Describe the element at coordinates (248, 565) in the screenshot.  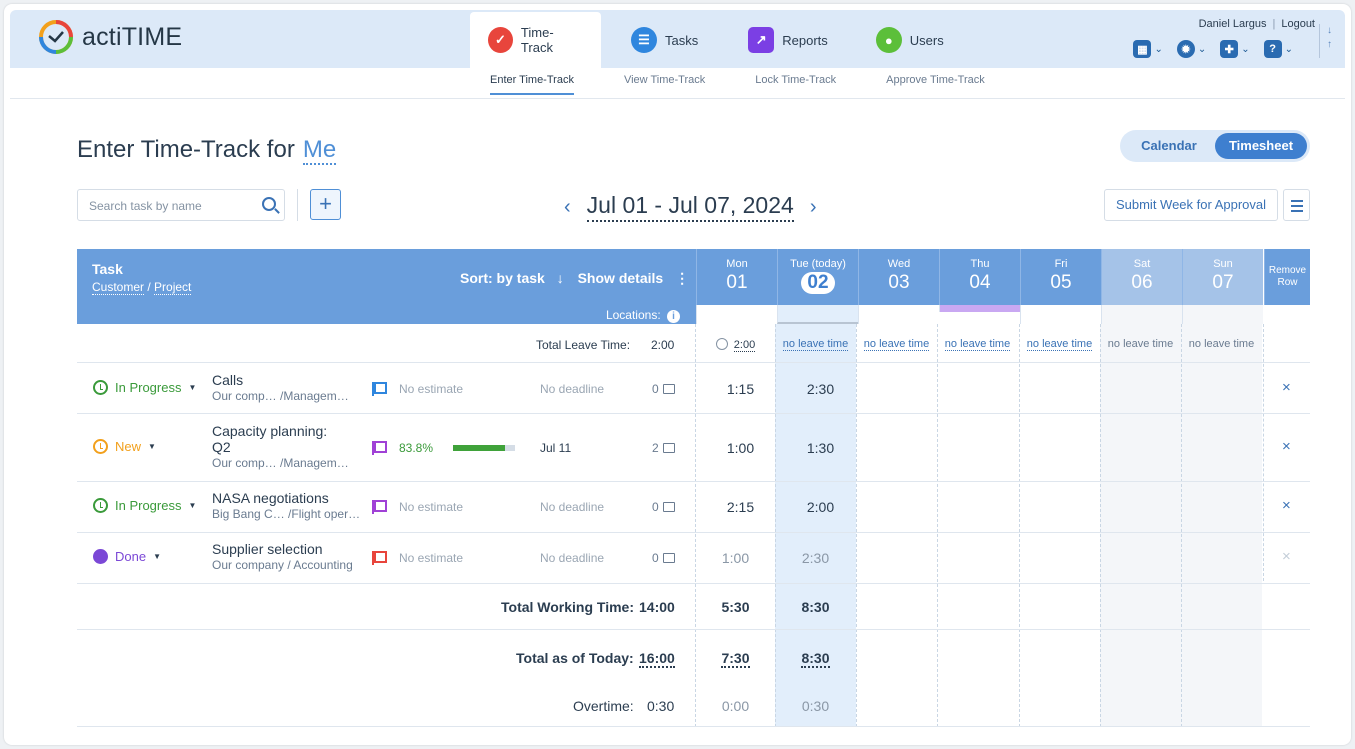
I see `task-customer: Our company` at that location.